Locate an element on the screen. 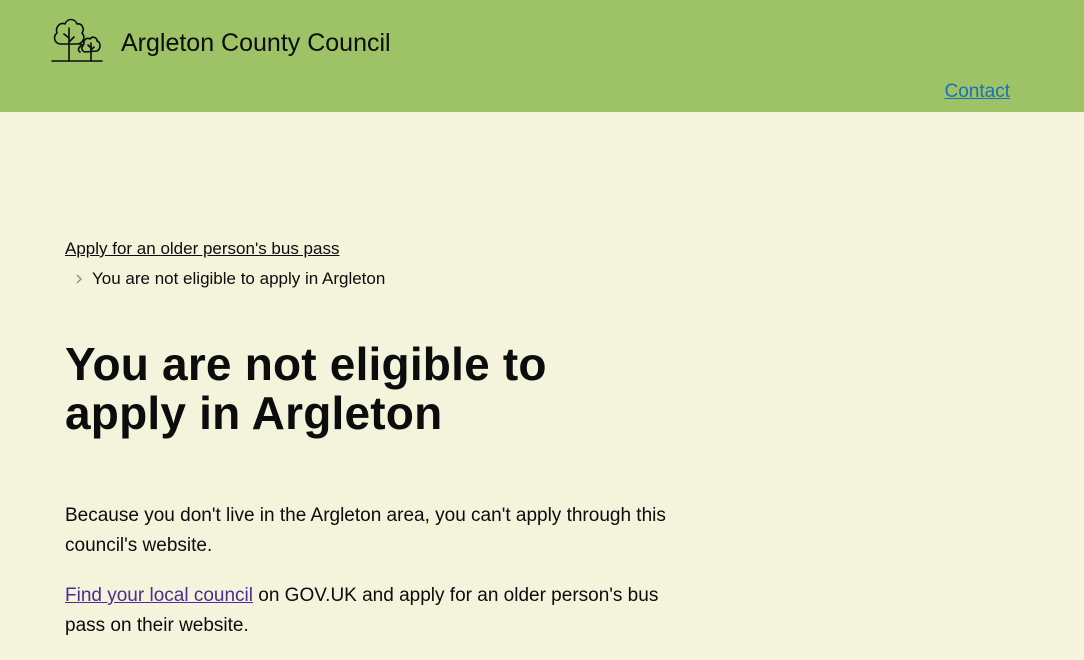 The width and height of the screenshot is (1084, 660). breadcrumb-parent-link: Apply for an older person's bus pass is located at coordinates (202, 249).